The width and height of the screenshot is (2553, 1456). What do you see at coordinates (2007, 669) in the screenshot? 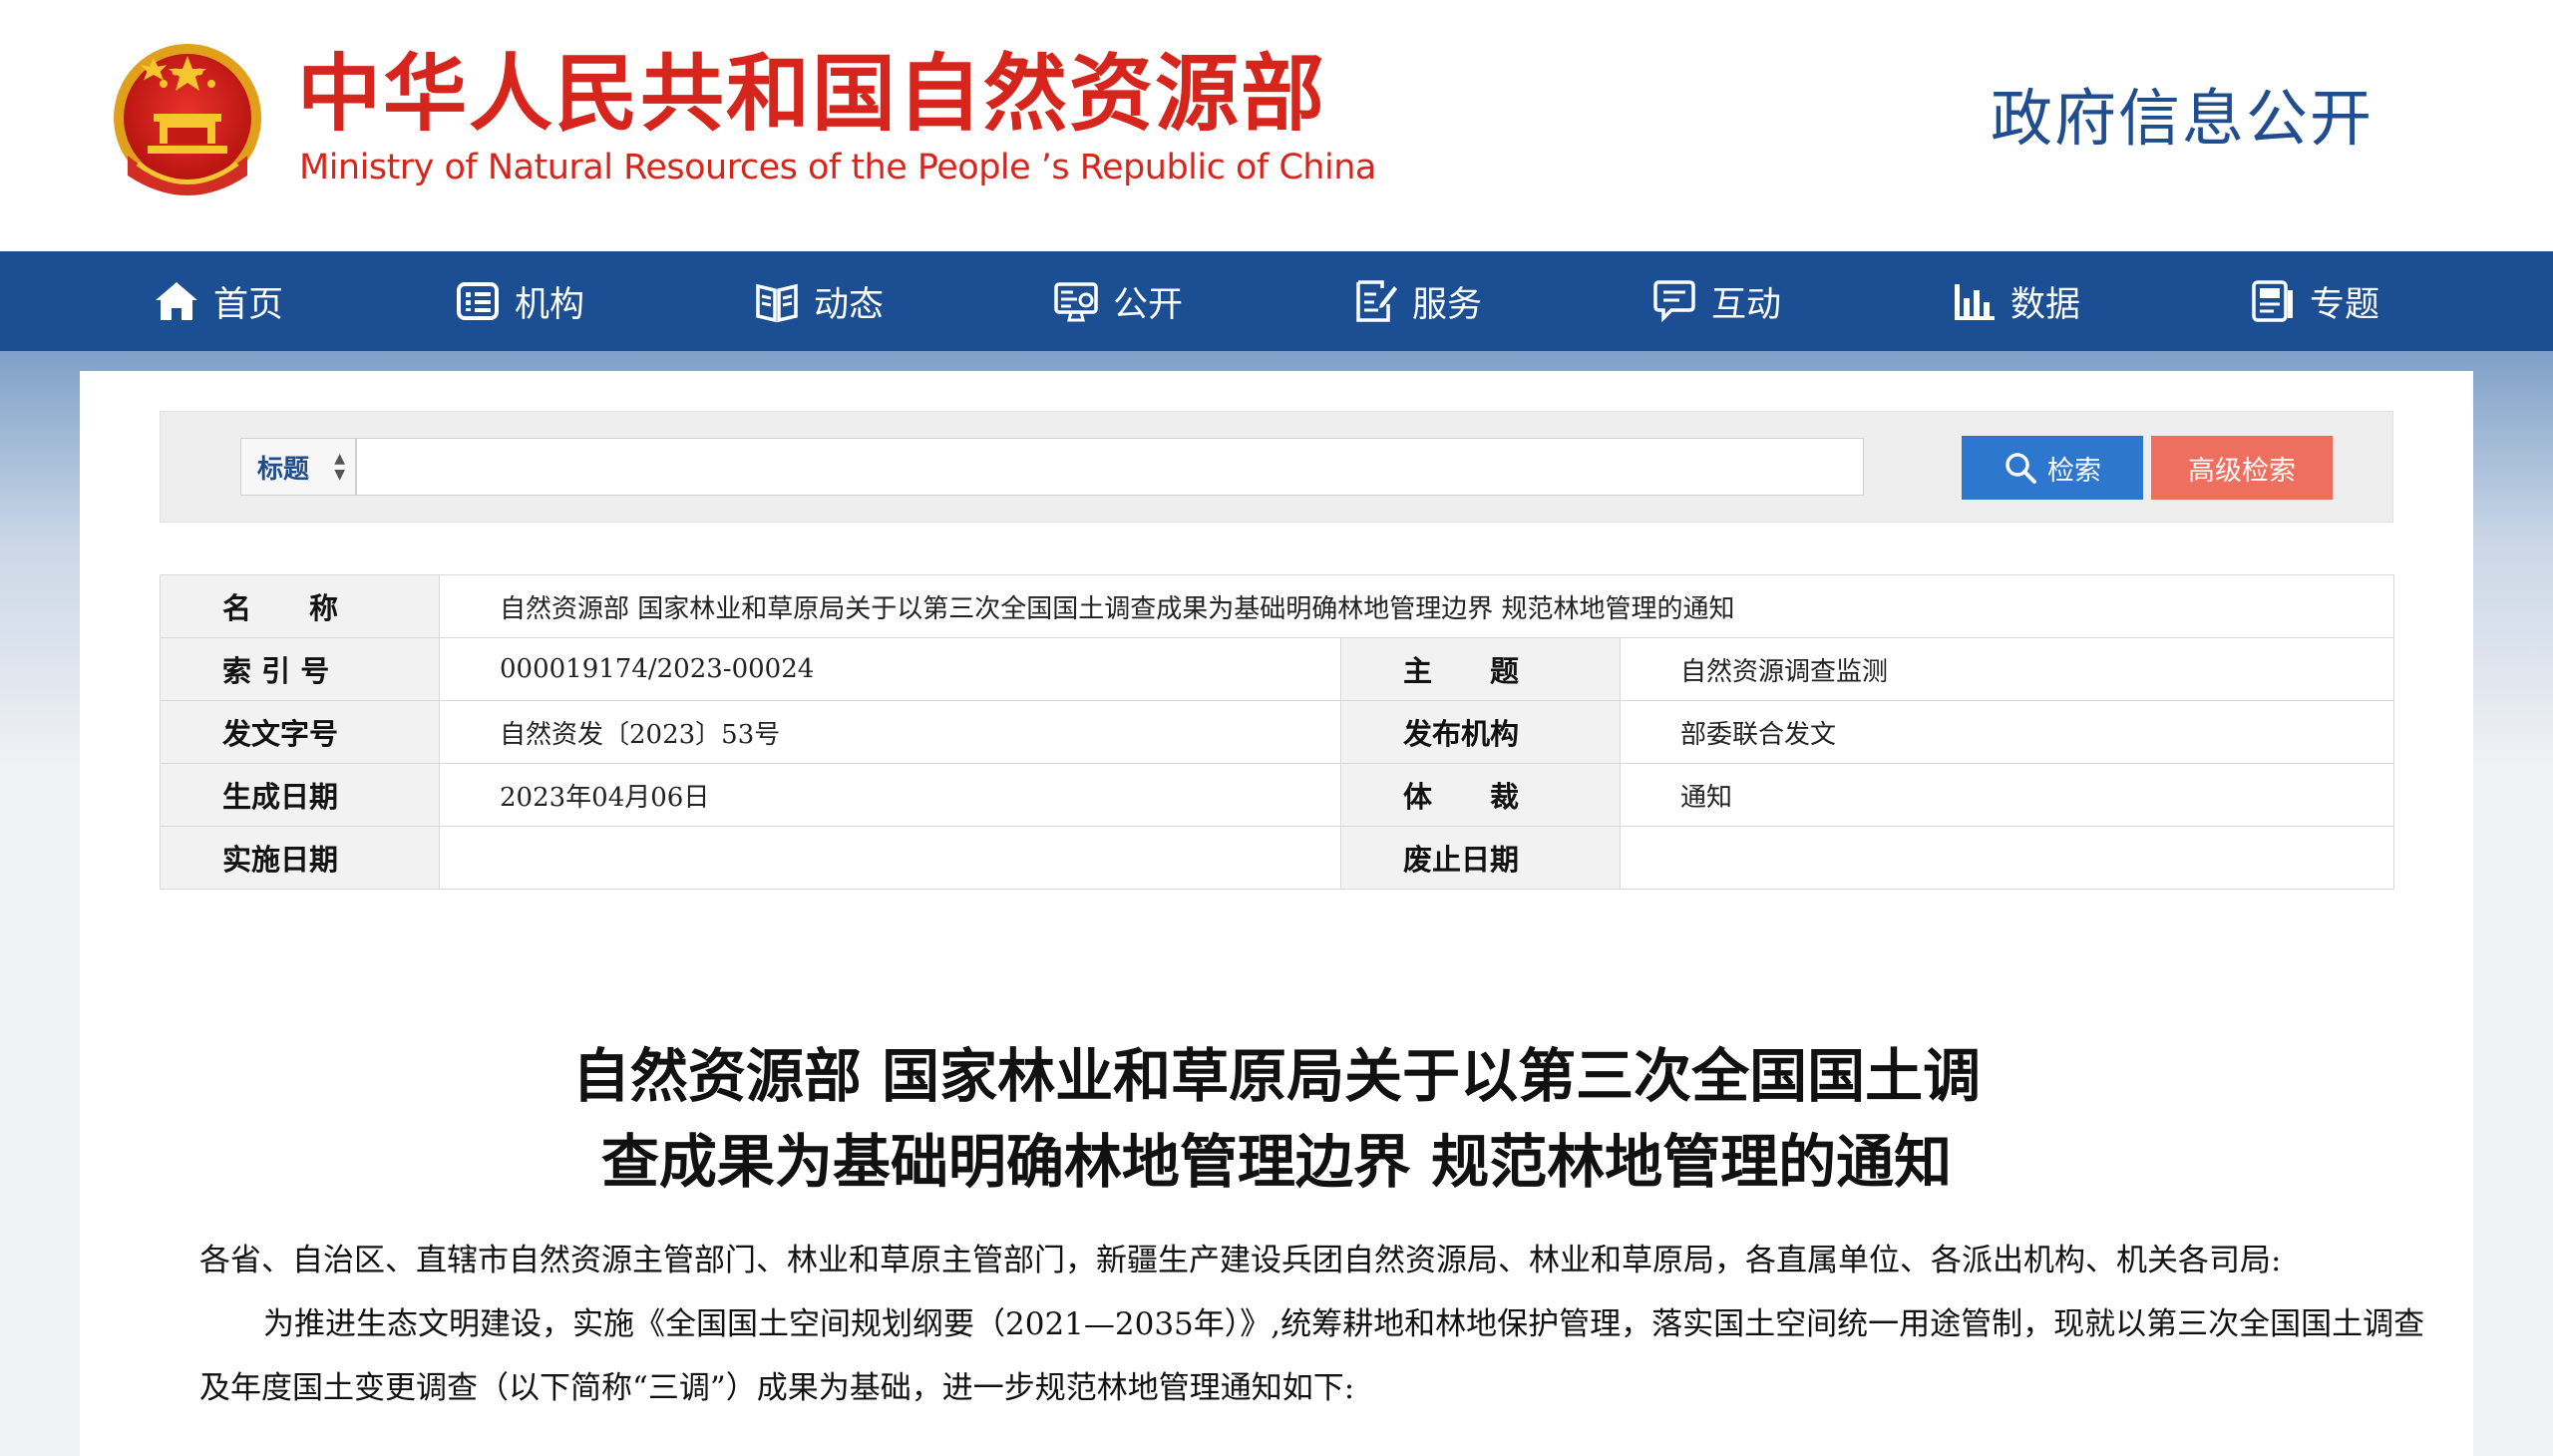
I see `info-value-subject: 自然资源调查监测` at bounding box center [2007, 669].